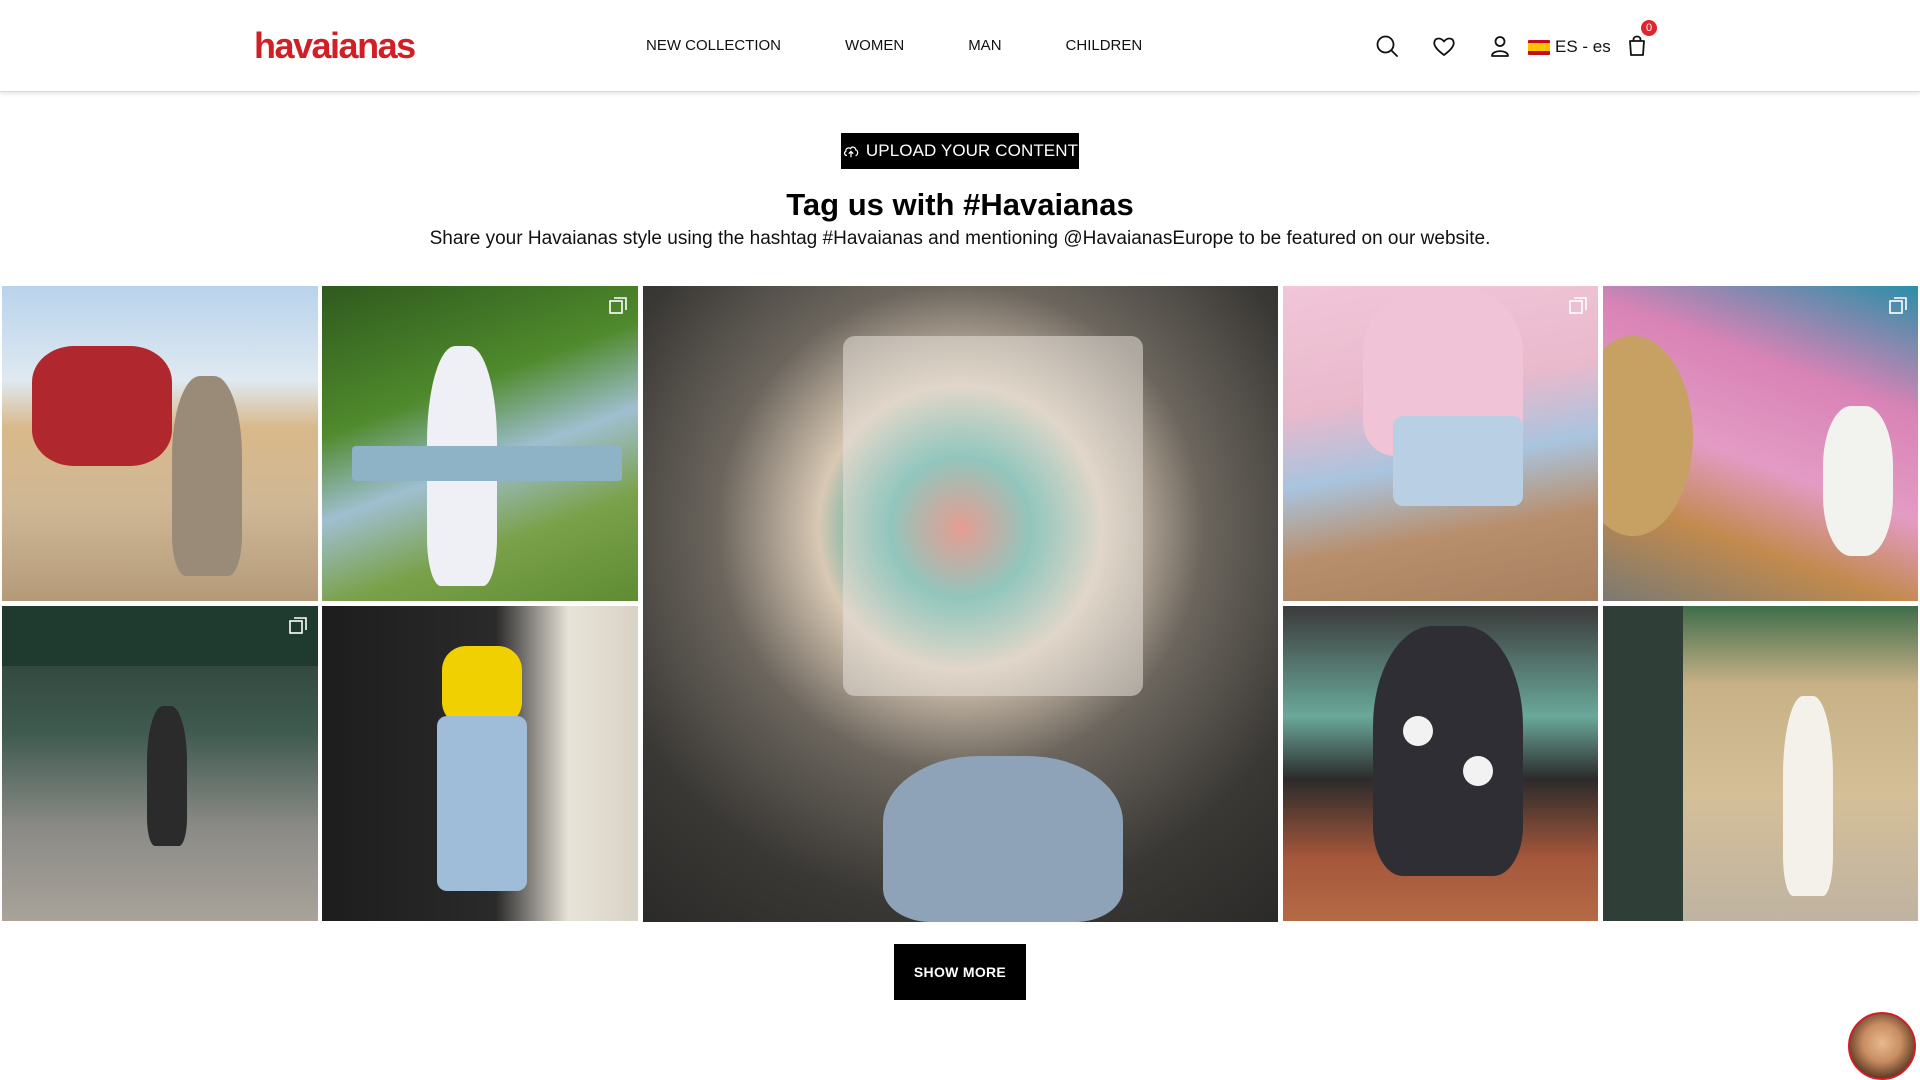  I want to click on show-more-button: SHOW MORE, so click(960, 972).